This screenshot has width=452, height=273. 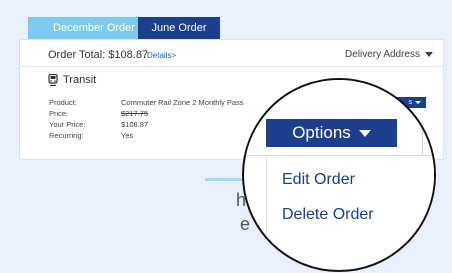 I want to click on options-button-label: Options, so click(x=321, y=132).